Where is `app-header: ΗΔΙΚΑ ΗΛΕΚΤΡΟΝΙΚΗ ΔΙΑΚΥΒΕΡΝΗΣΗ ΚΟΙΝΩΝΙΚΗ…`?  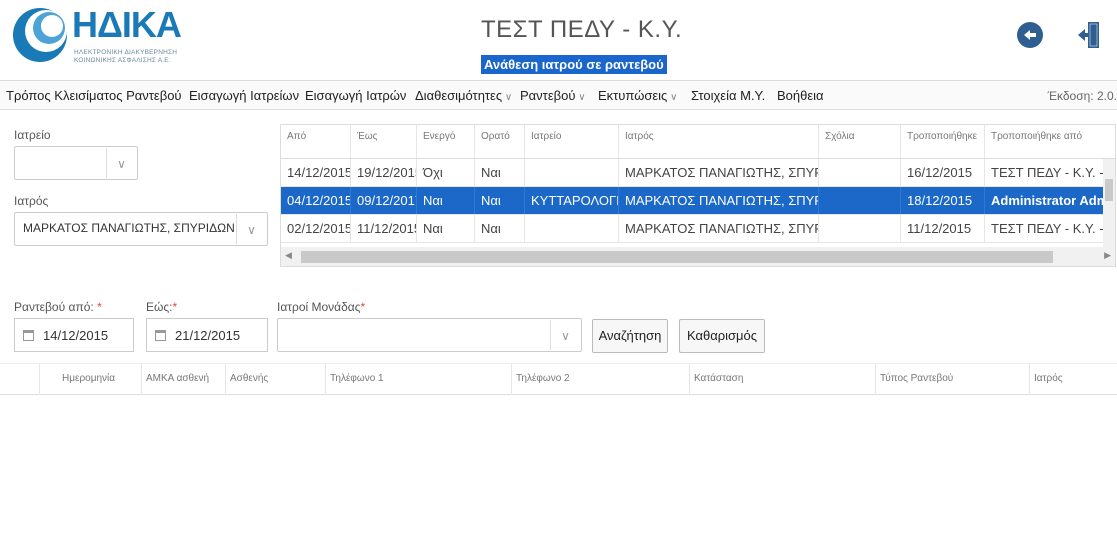 app-header: ΗΔΙΚΑ ΗΛΕΚΤΡΟΝΙΚΗ ΔΙΑΚΥΒΕΡΝΗΣΗ ΚΟΙΝΩΝΙΚΗ… is located at coordinates (558, 39).